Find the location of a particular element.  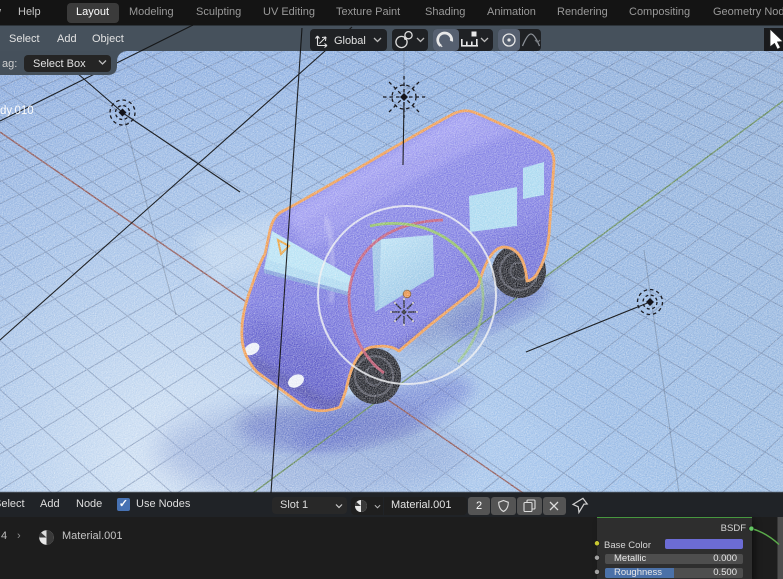

svg-text: Global is located at coordinates (350, 41).